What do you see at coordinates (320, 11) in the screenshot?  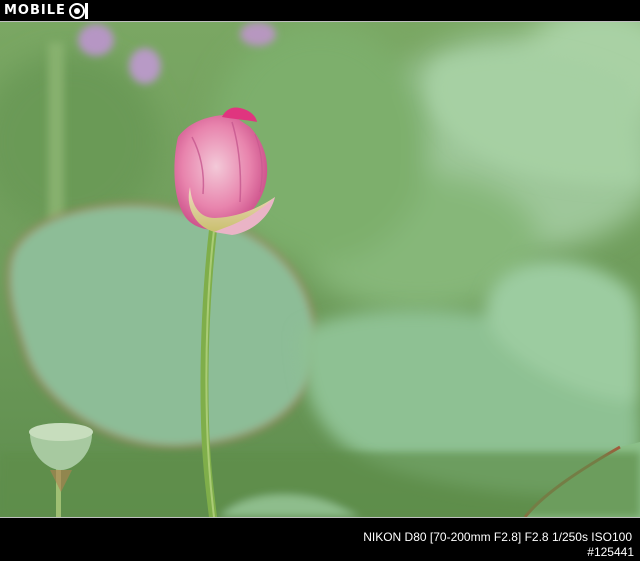 I see `top-bar: MOBILE` at bounding box center [320, 11].